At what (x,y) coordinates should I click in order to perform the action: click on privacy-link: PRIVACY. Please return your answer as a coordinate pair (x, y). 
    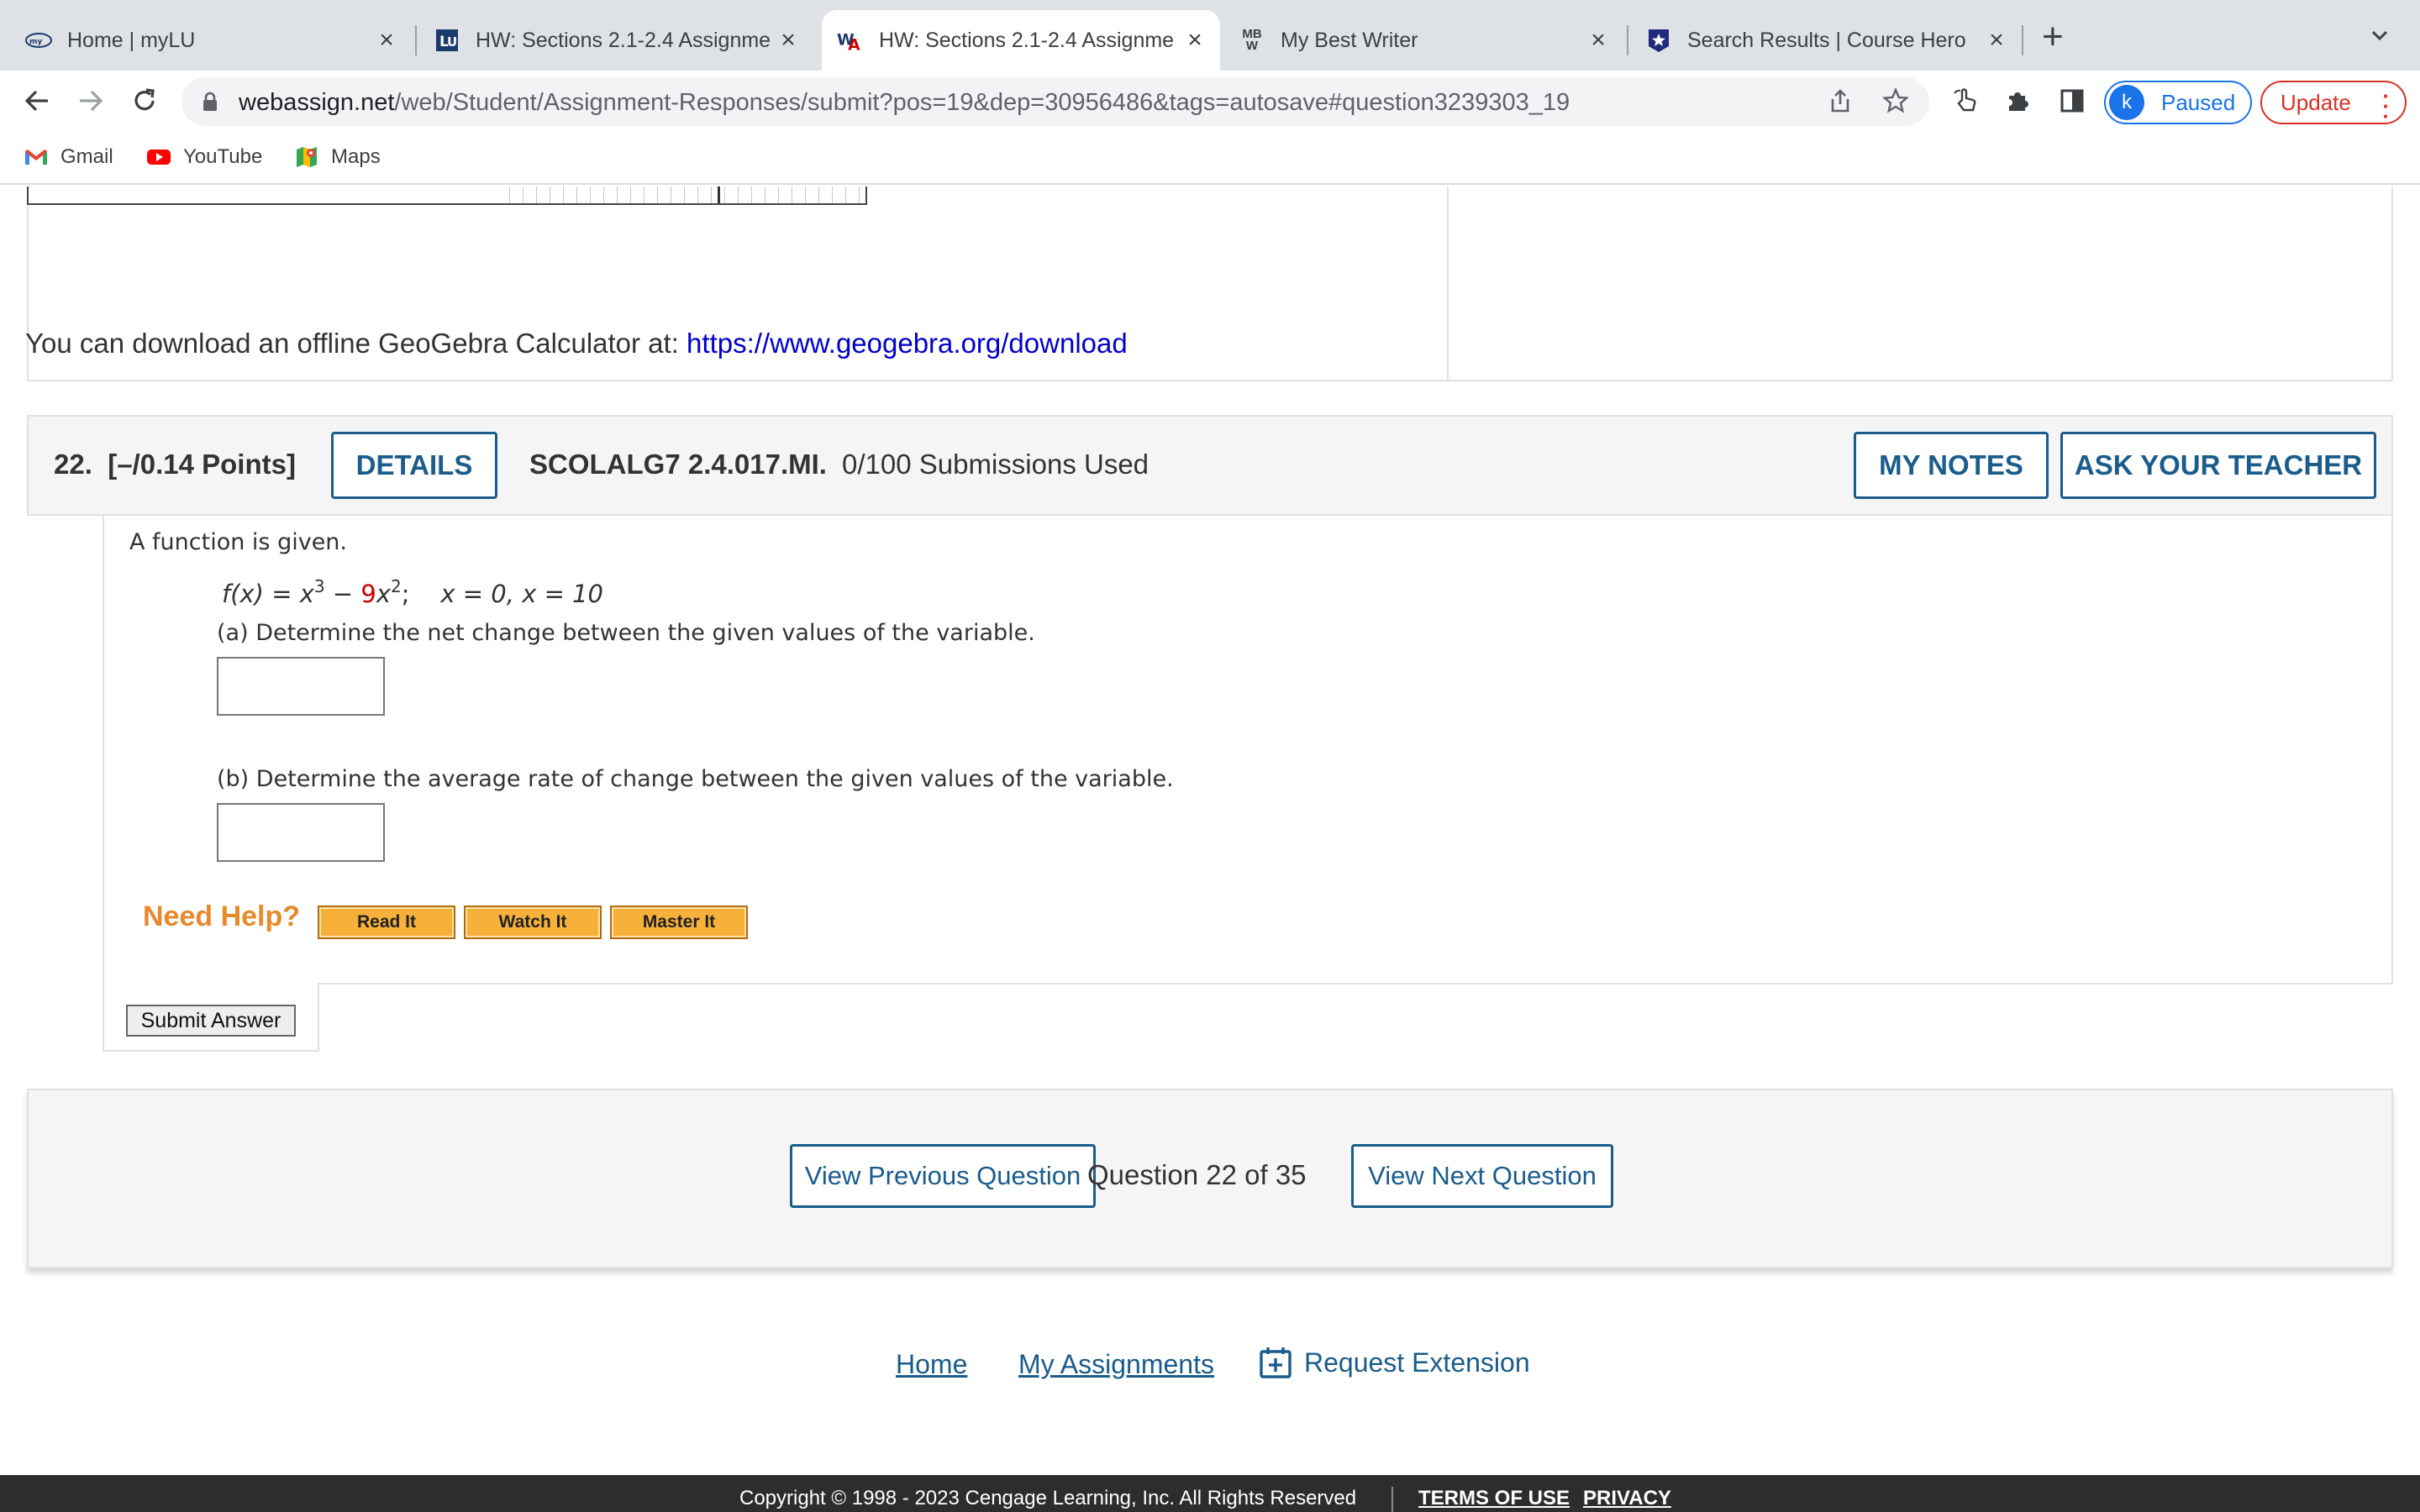
    Looking at the image, I should click on (1627, 1498).